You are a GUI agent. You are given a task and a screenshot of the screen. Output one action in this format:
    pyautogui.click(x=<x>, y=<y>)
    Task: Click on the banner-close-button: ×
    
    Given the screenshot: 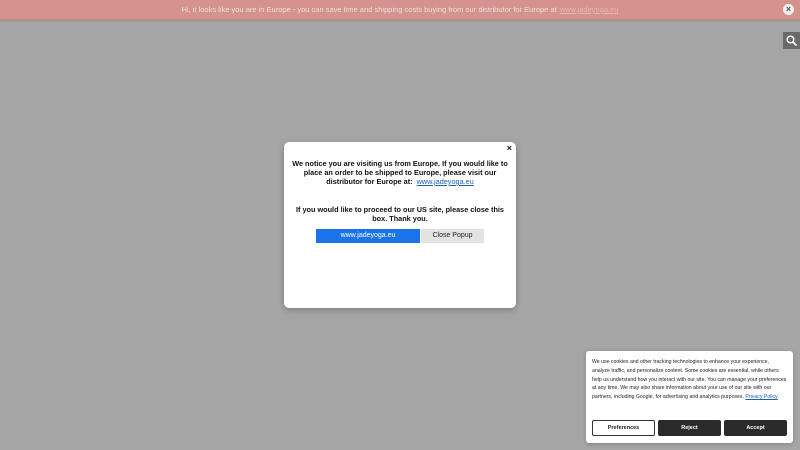 What is the action you would take?
    pyautogui.click(x=788, y=9)
    